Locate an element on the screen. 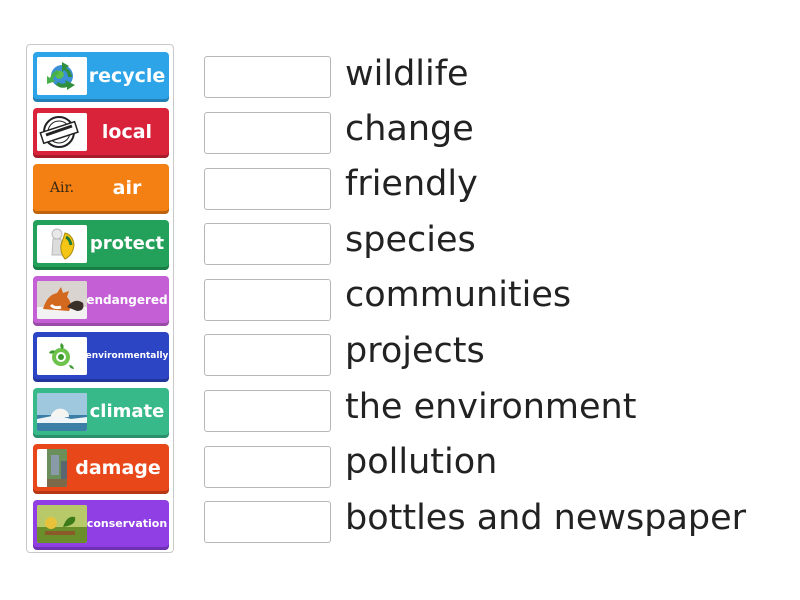 Image resolution: width=800 pixels, height=600 pixels. target-phrase: the environment is located at coordinates (491, 407).